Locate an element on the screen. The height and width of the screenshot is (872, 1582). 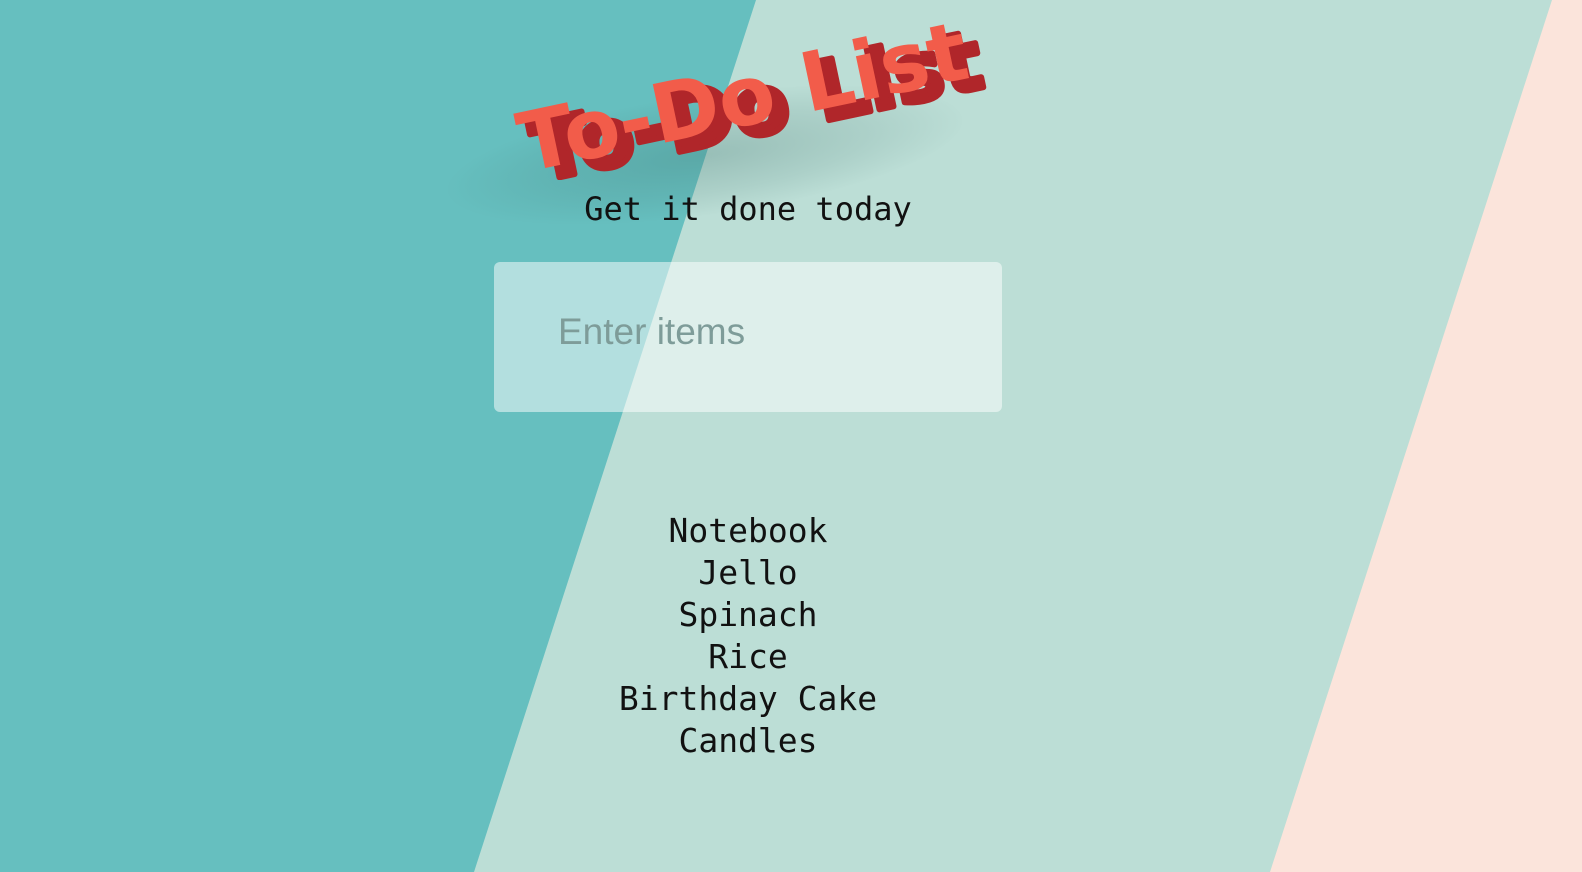
list-item: Jello is located at coordinates (748, 573).